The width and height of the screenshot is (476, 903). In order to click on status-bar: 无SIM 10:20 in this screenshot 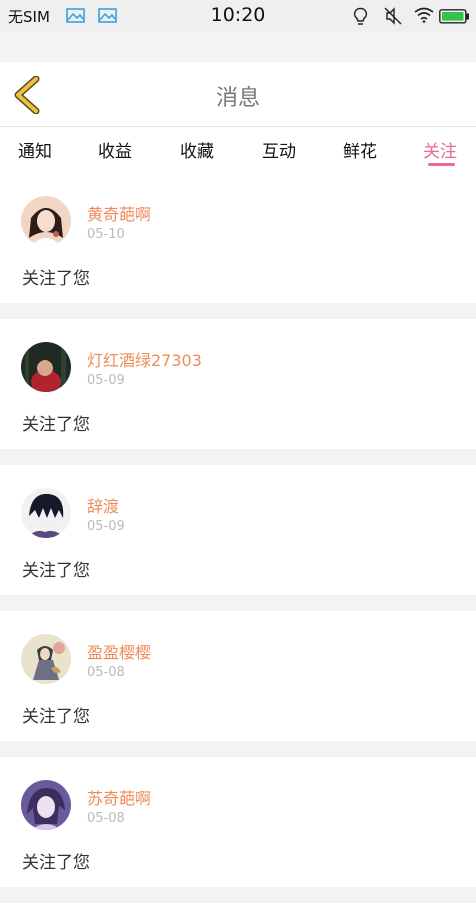, I will do `click(238, 16)`.